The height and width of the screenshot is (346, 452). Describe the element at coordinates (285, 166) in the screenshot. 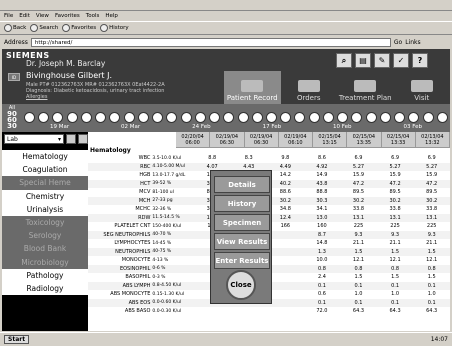

I see `result-value: 4.49` at that location.